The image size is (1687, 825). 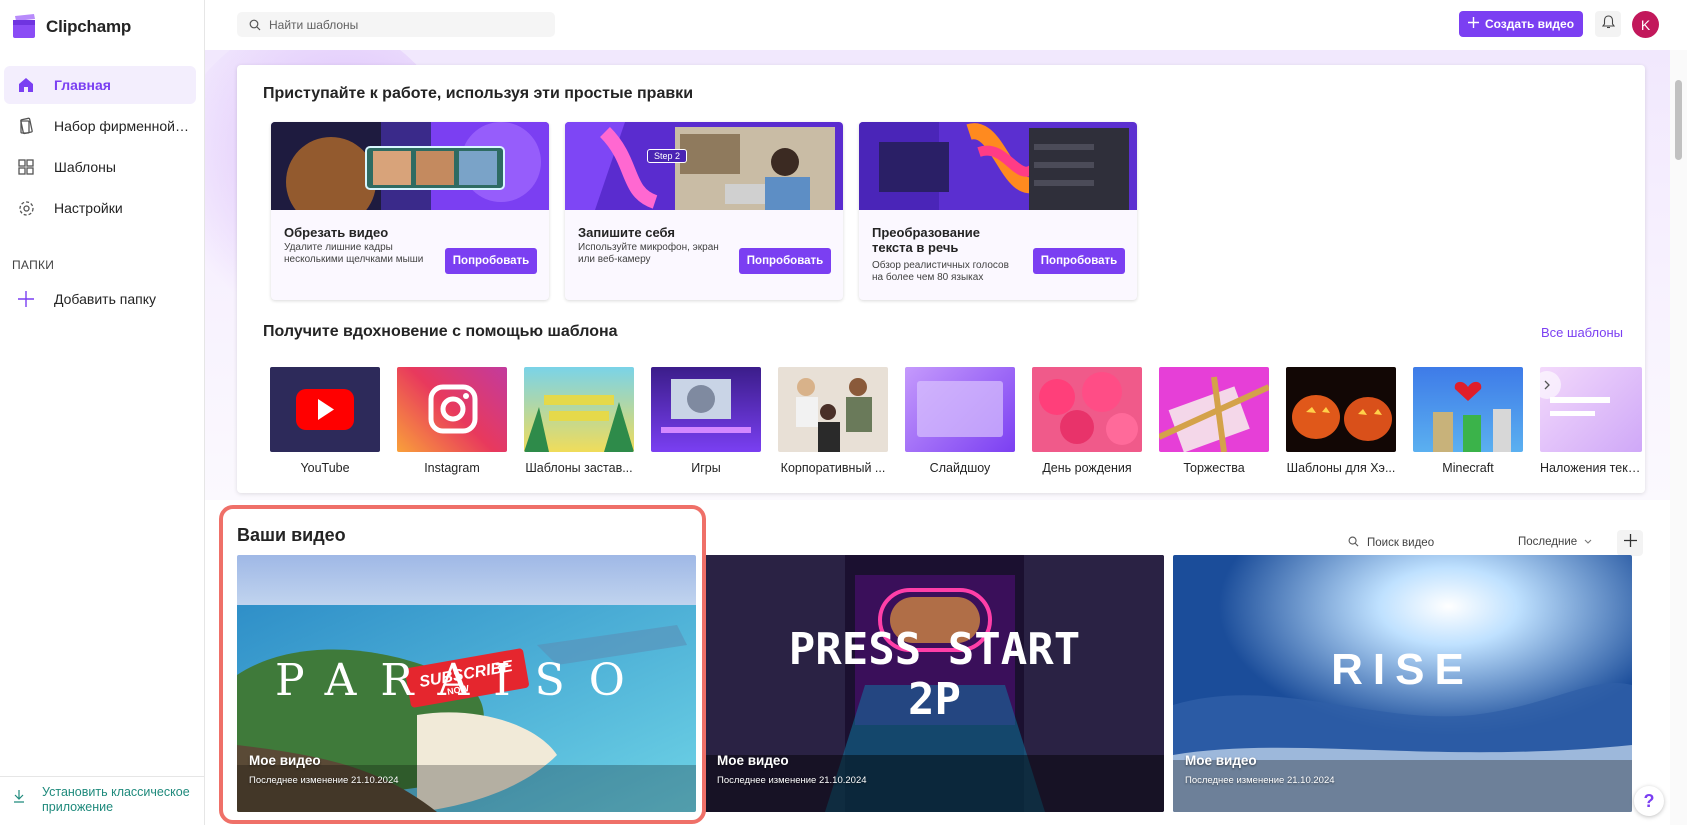 What do you see at coordinates (105, 299) in the screenshot?
I see `add-folder-label: Добавить папку` at bounding box center [105, 299].